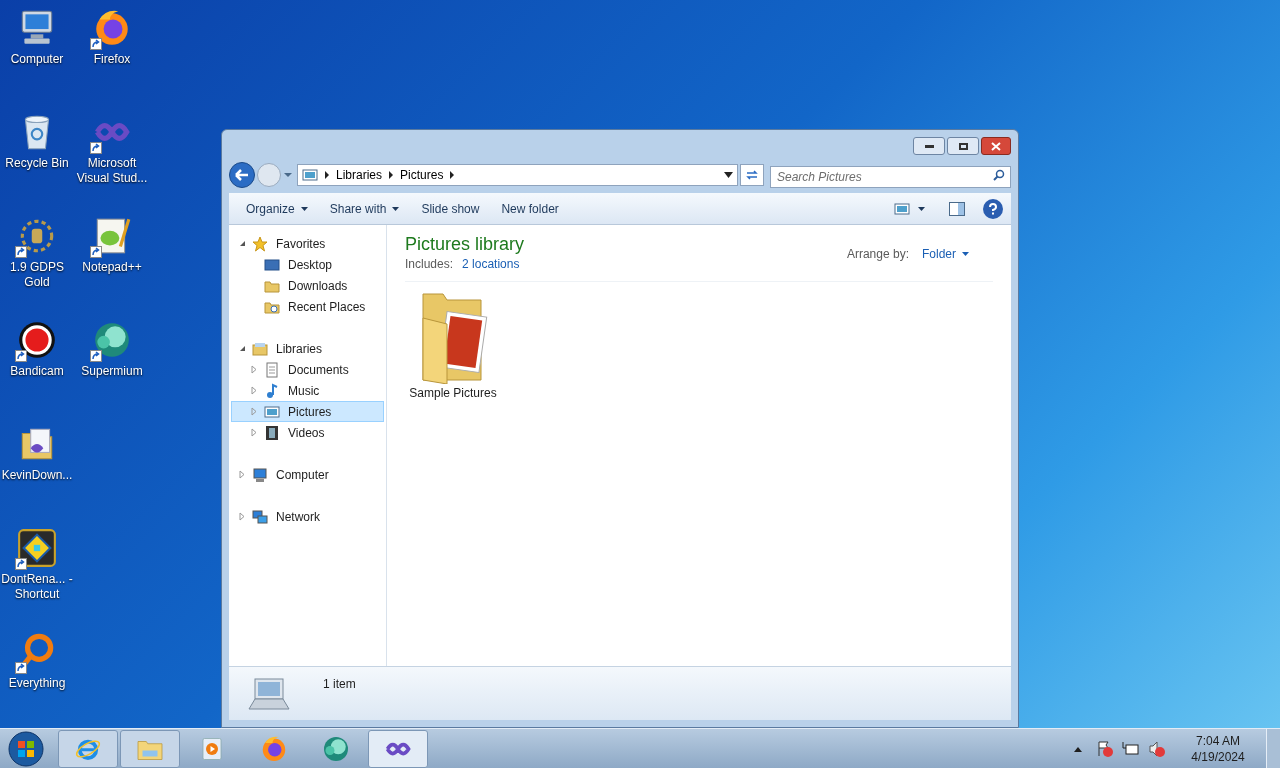 The height and width of the screenshot is (768, 1280). I want to click on desktop-shortcut: Recycle Bin, so click(37, 140).